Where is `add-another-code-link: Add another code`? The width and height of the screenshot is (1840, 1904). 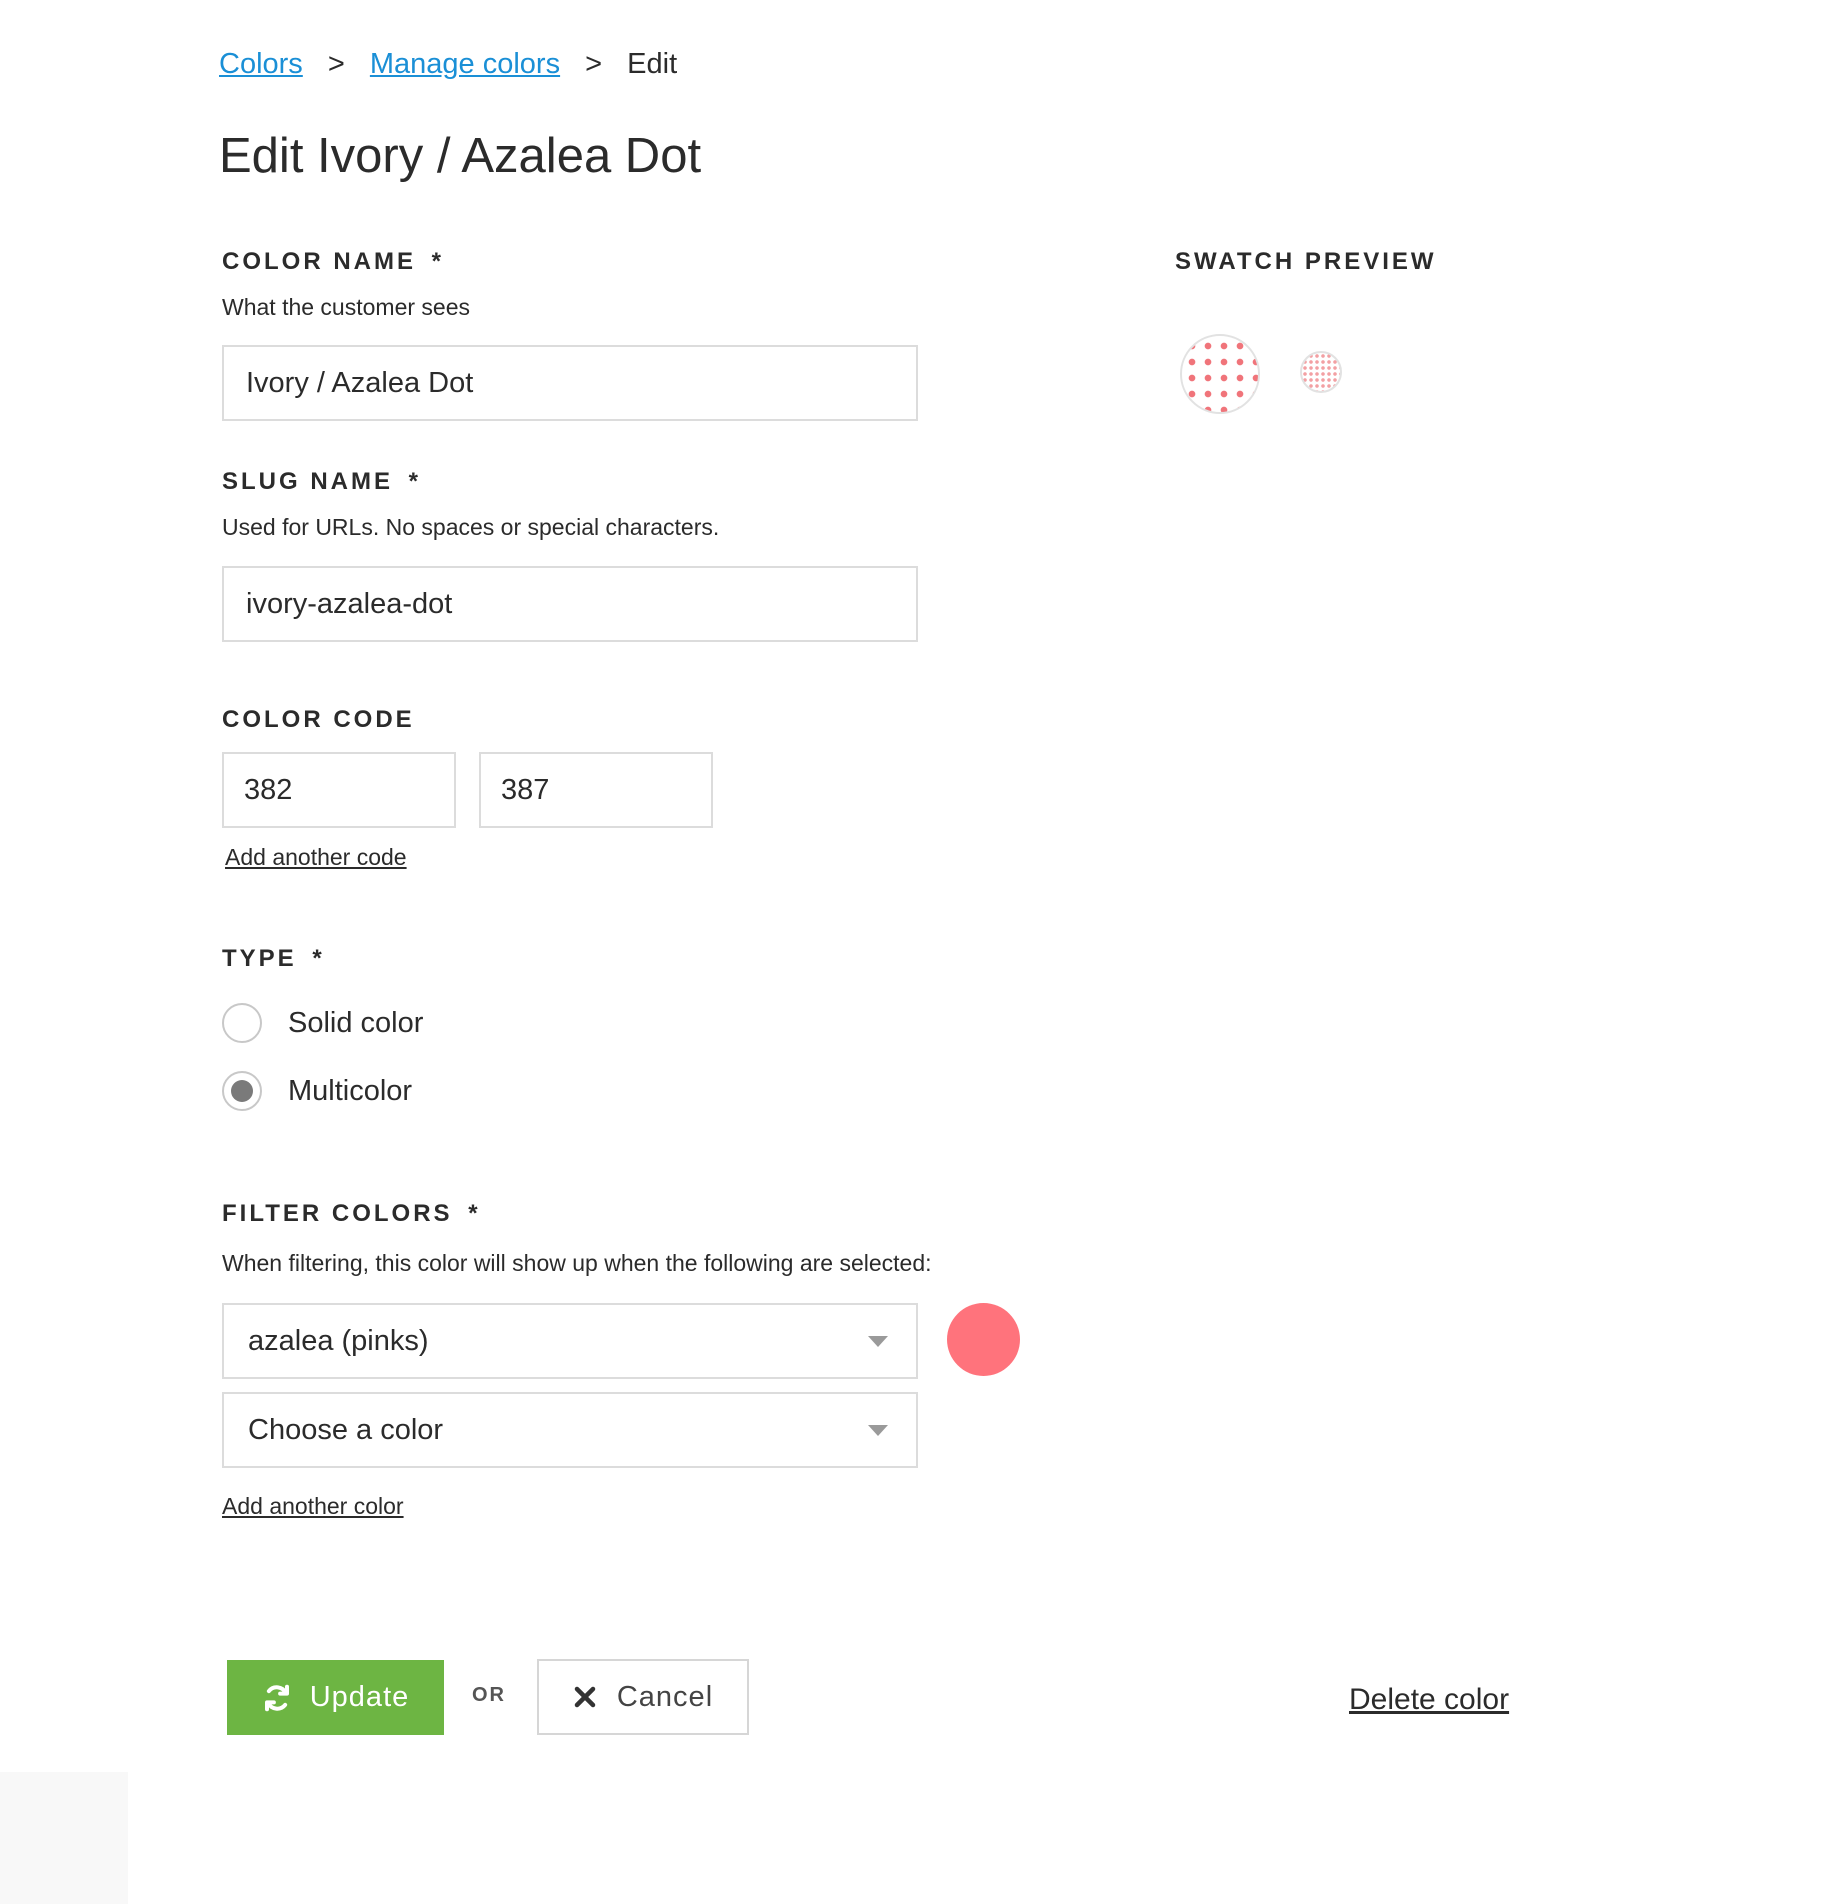
add-another-code-link: Add another code is located at coordinates (316, 857).